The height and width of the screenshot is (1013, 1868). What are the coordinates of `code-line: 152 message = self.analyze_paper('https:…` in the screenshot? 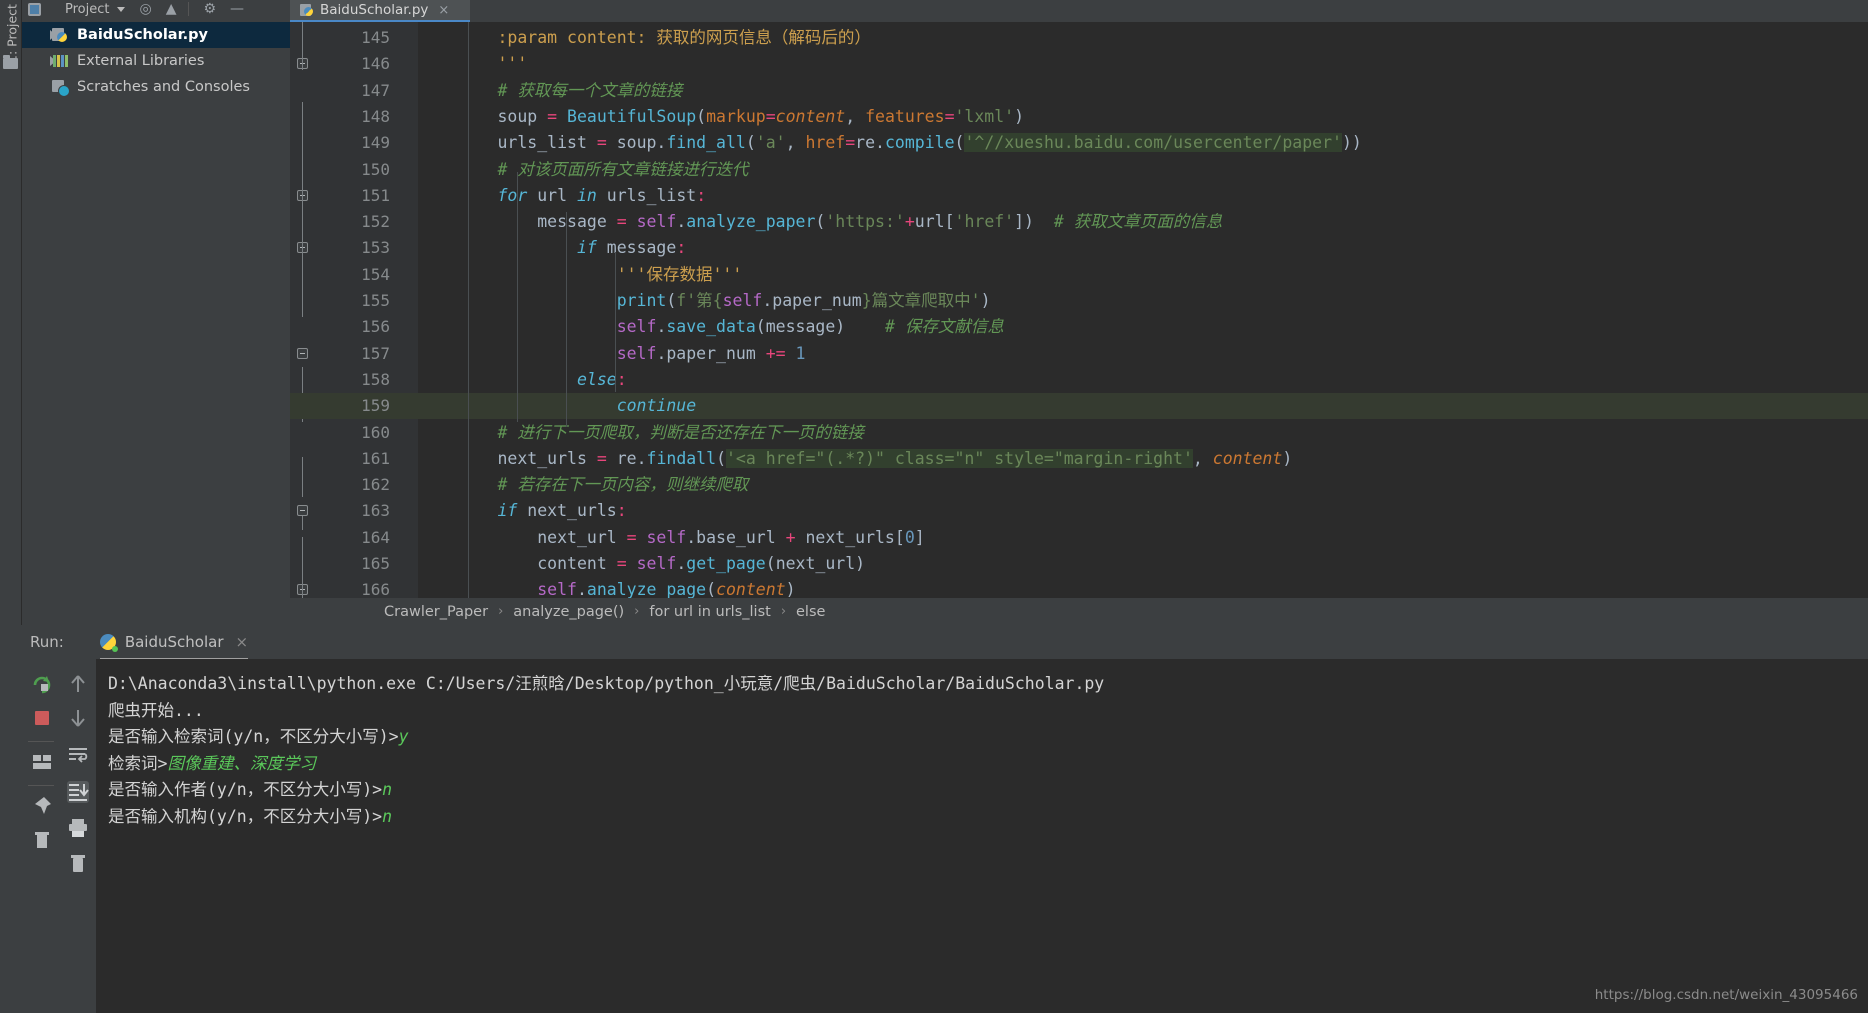 It's located at (1079, 222).